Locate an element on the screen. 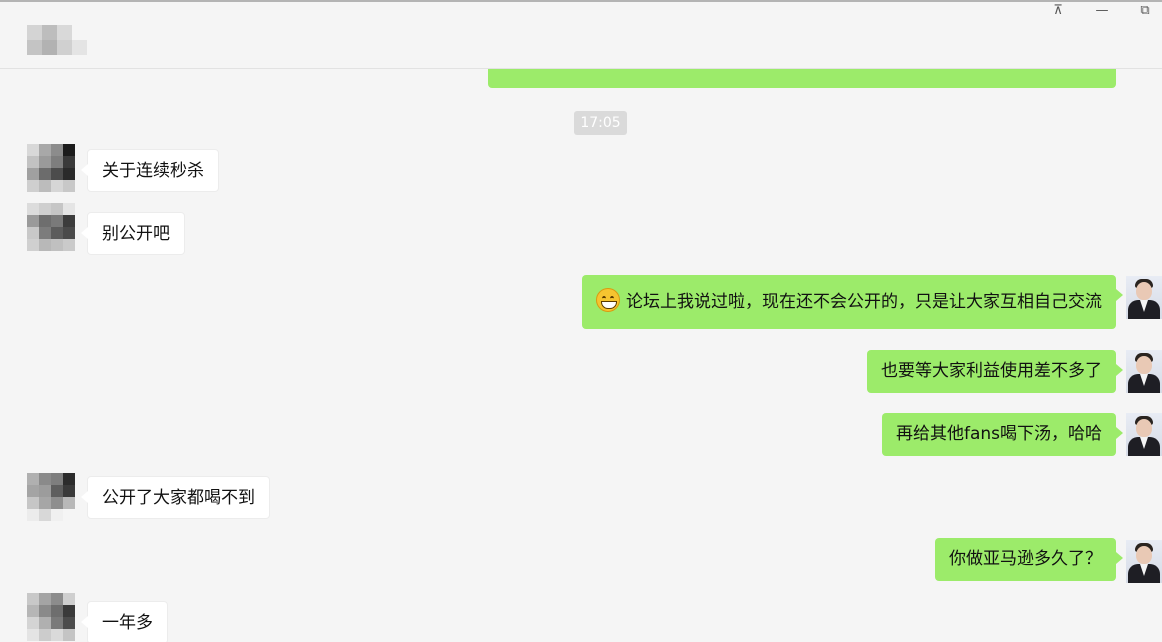 The height and width of the screenshot is (642, 1162). message-bubble-incoming: 别公开吧 is located at coordinates (133, 233).